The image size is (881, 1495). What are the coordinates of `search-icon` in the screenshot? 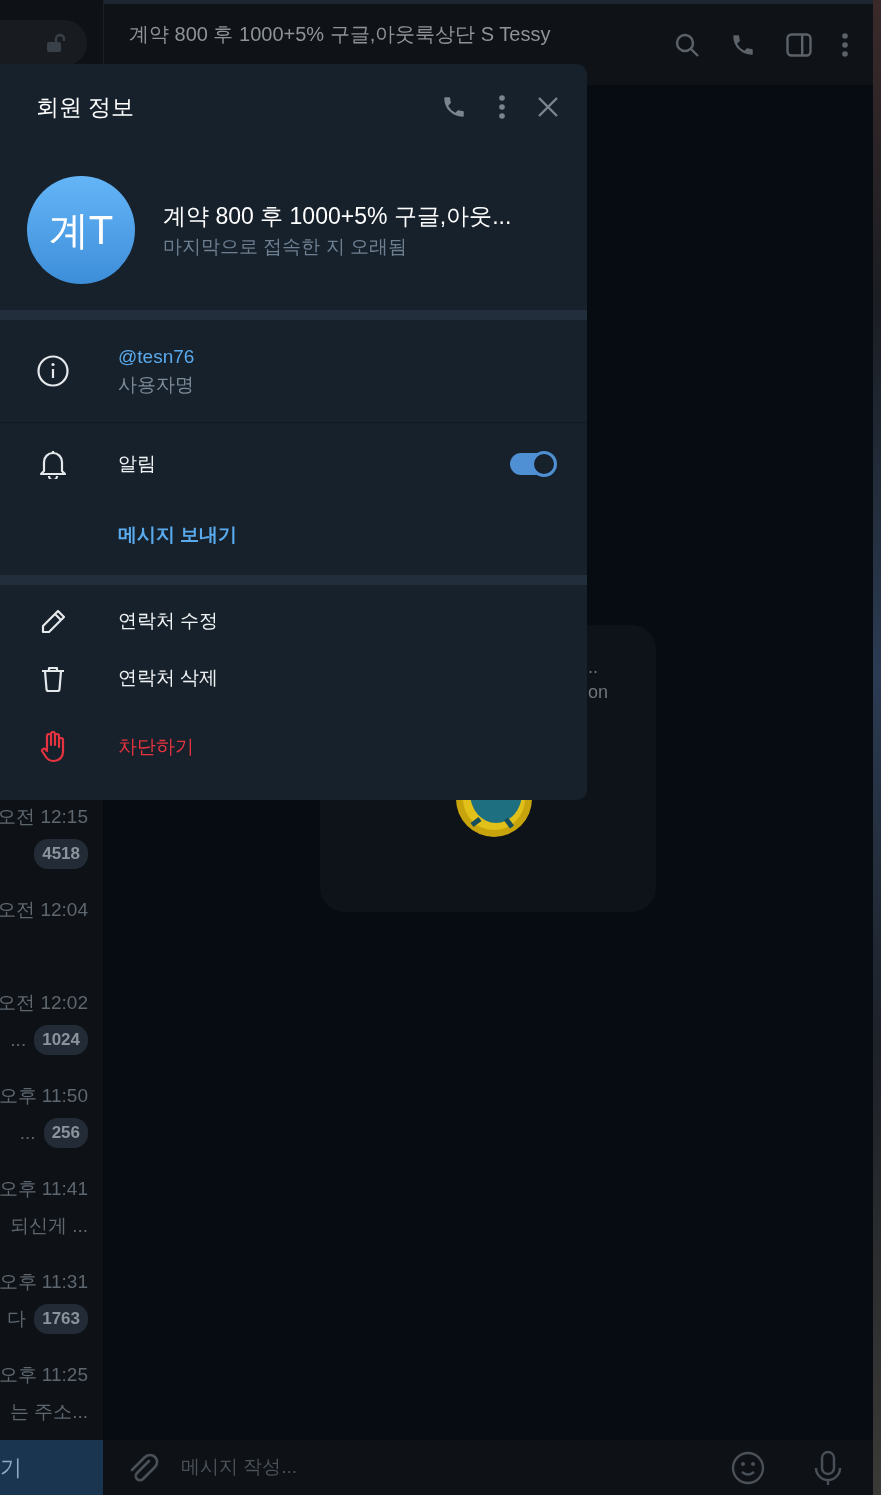 It's located at (687, 44).